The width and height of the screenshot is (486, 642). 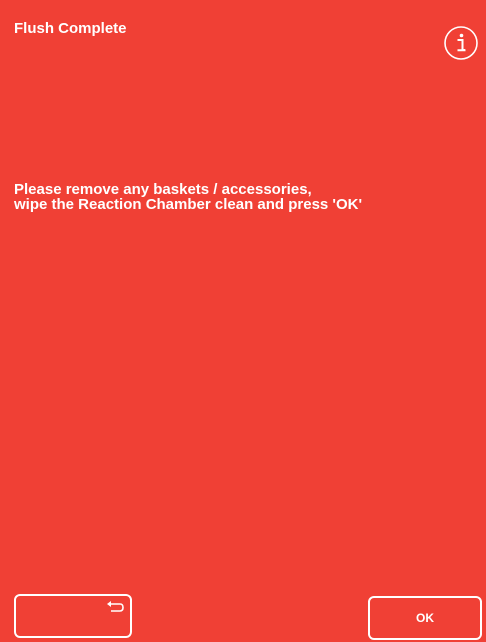 What do you see at coordinates (425, 618) in the screenshot?
I see `ok-button: OK` at bounding box center [425, 618].